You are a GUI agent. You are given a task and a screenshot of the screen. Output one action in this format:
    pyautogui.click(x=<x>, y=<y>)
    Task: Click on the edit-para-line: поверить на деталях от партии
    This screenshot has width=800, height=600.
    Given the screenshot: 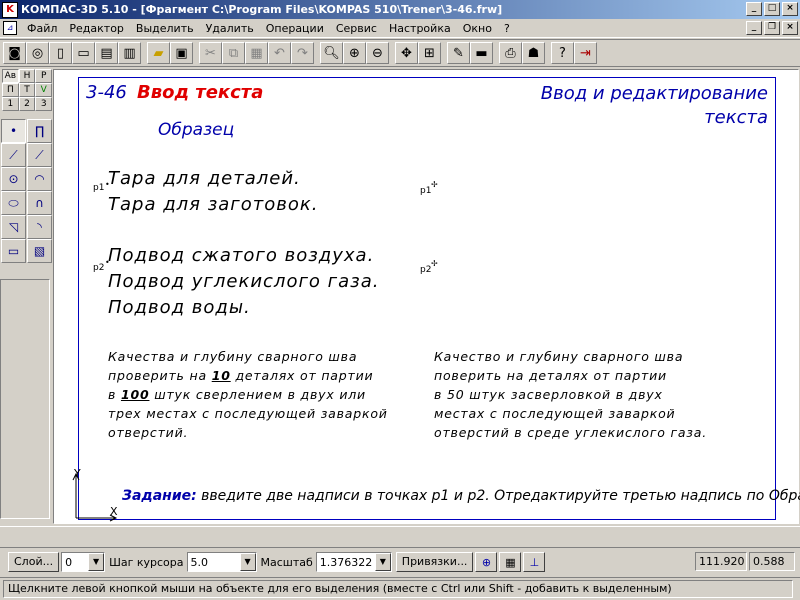 What is the action you would take?
    pyautogui.click(x=550, y=375)
    